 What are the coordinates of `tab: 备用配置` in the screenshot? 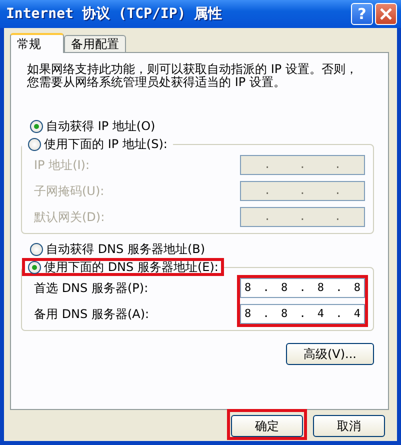 It's located at (95, 43).